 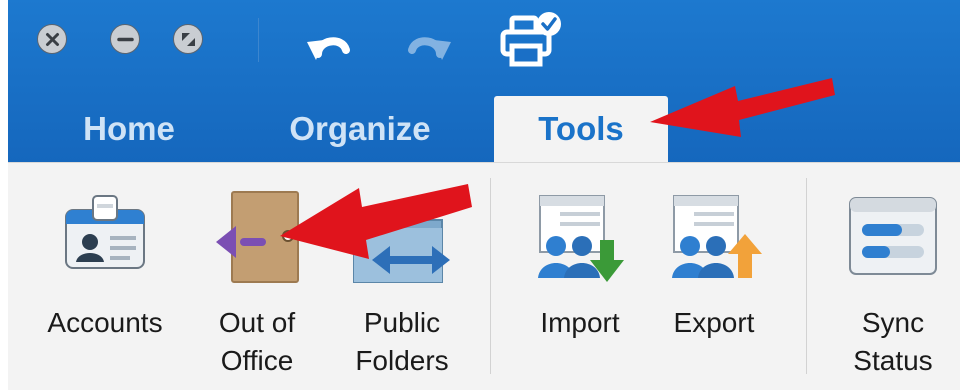 What do you see at coordinates (893, 322) in the screenshot?
I see `sync-status-label-line1: Sync` at bounding box center [893, 322].